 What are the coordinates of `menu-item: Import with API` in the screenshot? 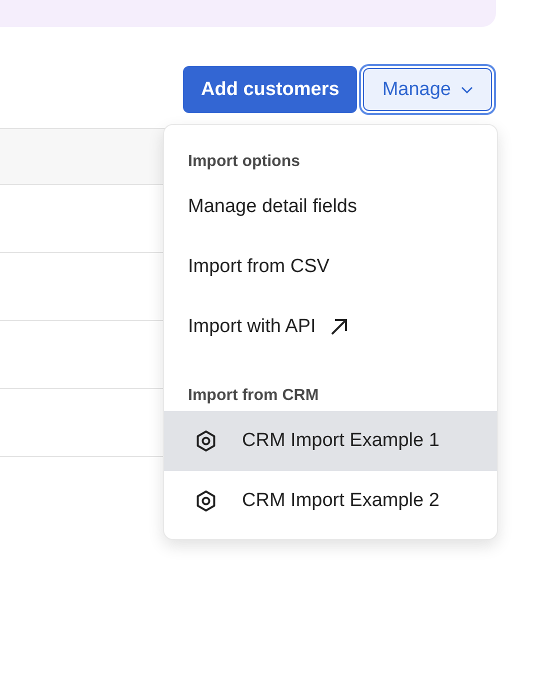 It's located at (330, 327).